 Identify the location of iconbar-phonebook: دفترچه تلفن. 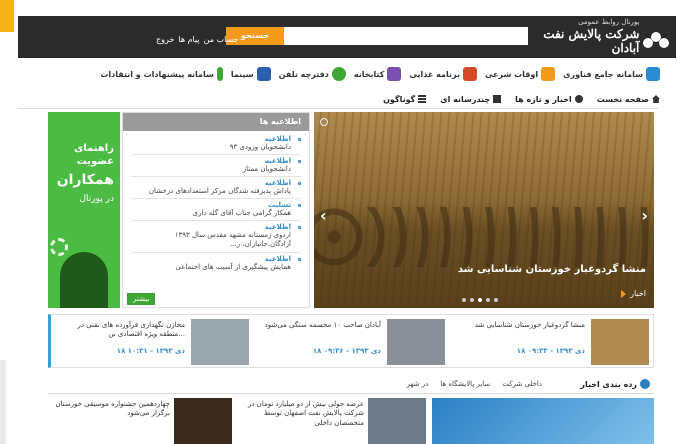
(312, 74).